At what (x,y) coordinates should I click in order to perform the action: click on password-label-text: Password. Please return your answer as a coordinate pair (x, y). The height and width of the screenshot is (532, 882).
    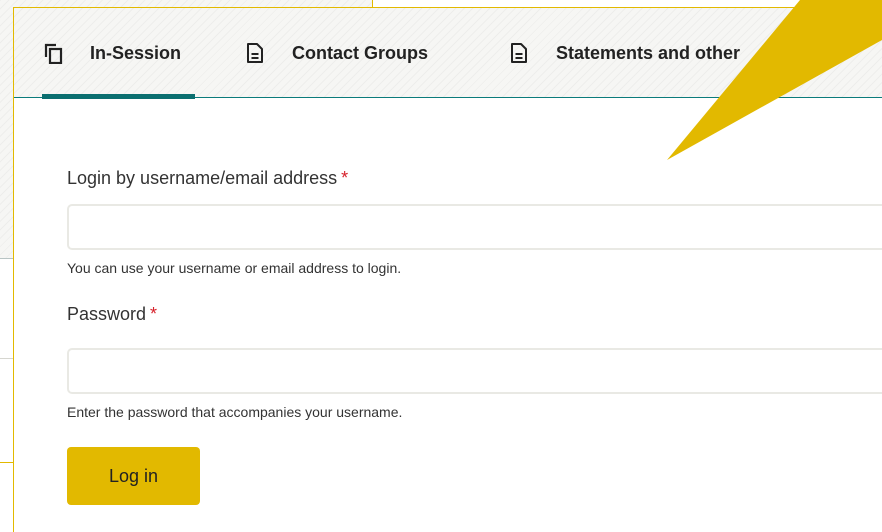
    Looking at the image, I should click on (107, 314).